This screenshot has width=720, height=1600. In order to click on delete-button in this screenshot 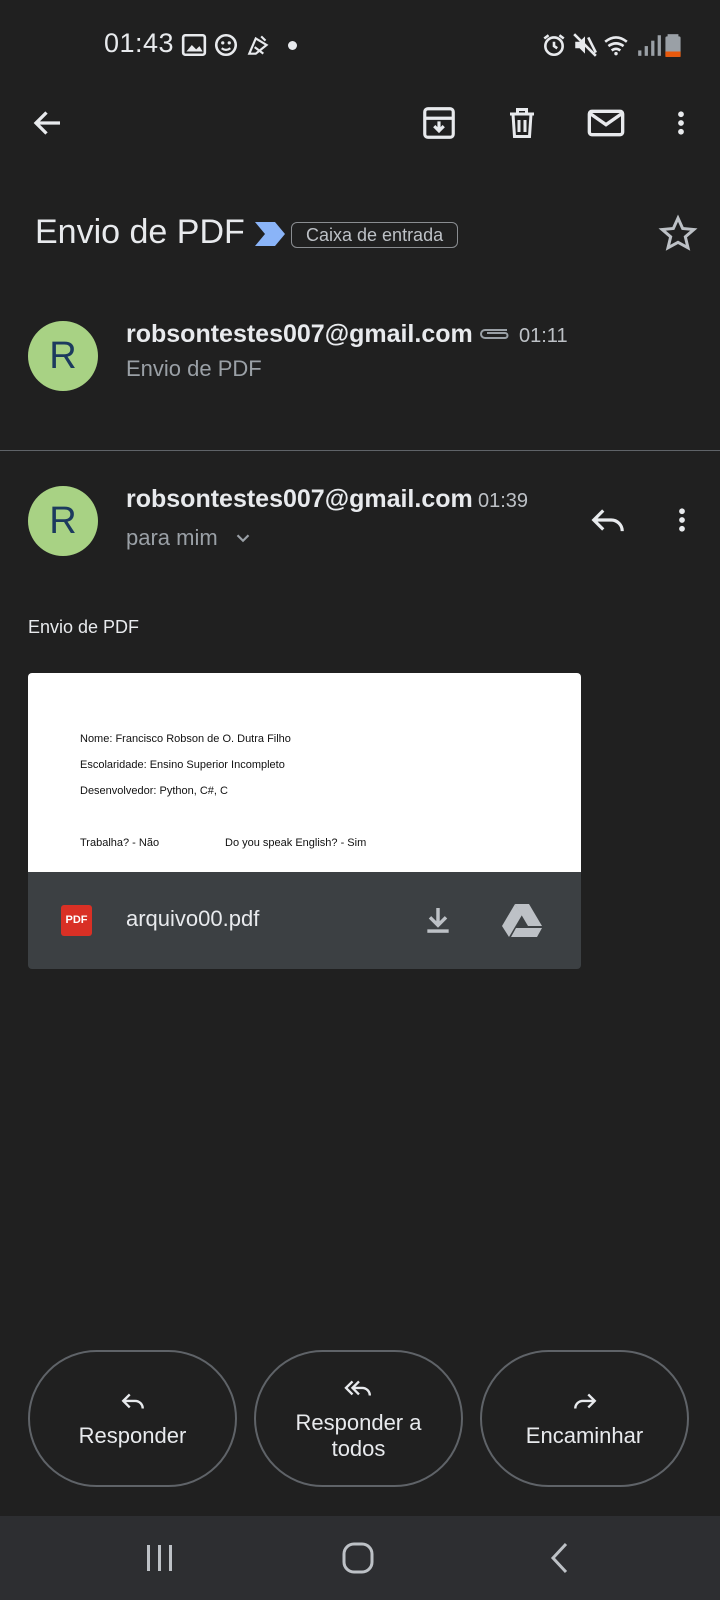, I will do `click(522, 123)`.